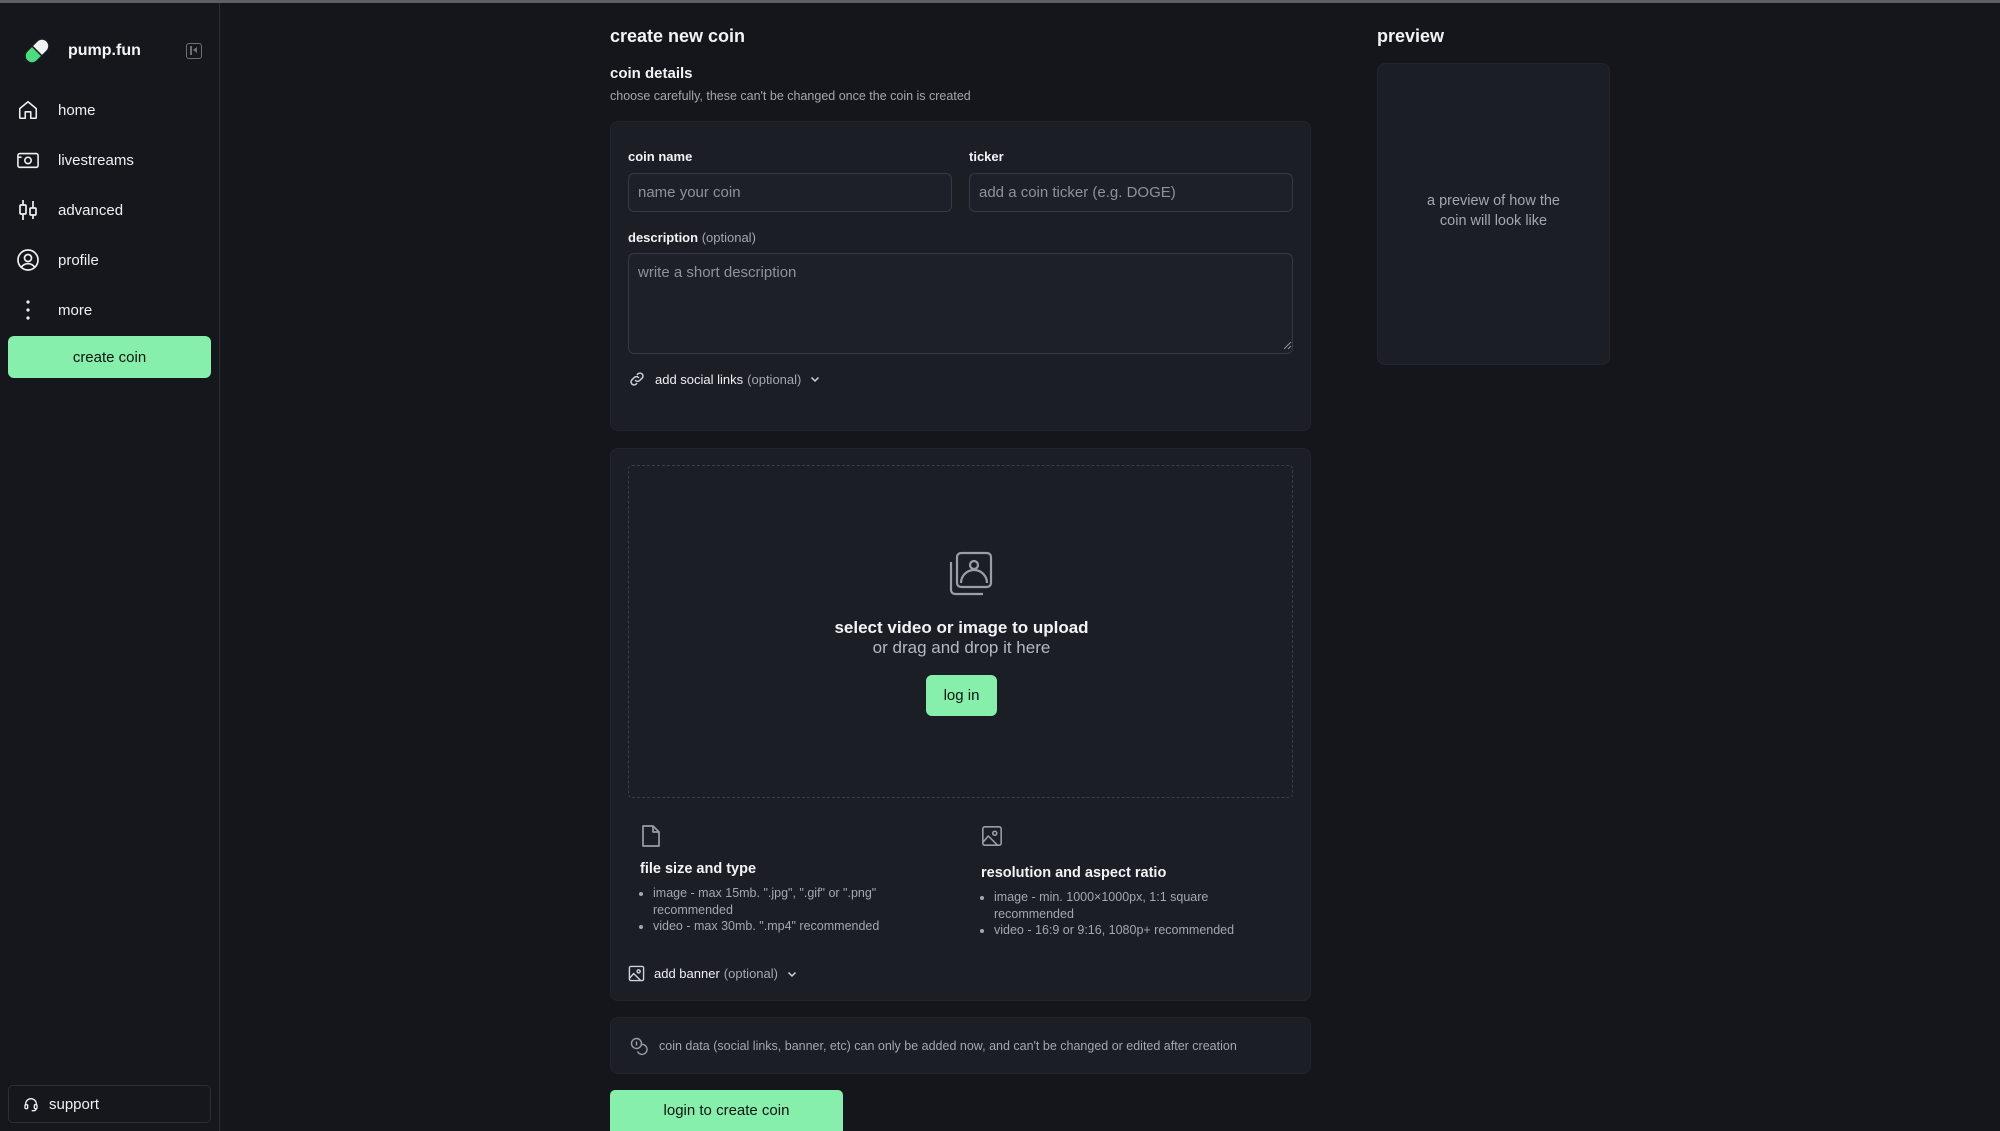  What do you see at coordinates (1074, 873) in the screenshot?
I see `resolution-info-title: resolution and aspect ratio` at bounding box center [1074, 873].